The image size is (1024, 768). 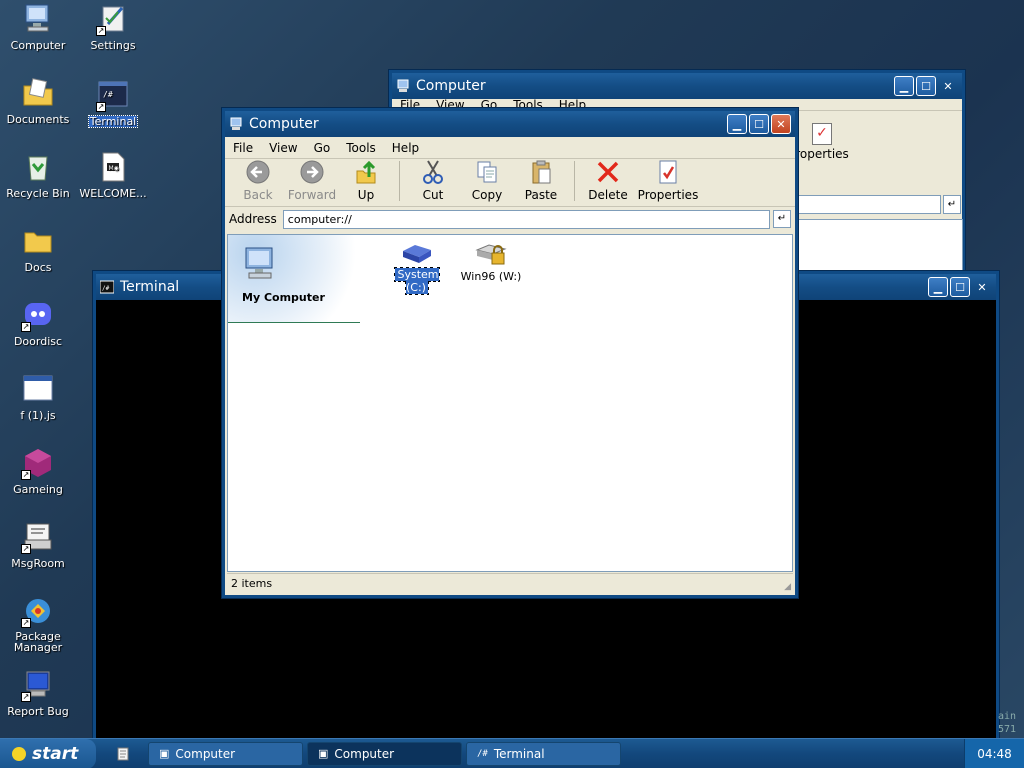 What do you see at coordinates (113, 103) in the screenshot?
I see `desktop-icon-terminal: /# ↗ Terminal` at bounding box center [113, 103].